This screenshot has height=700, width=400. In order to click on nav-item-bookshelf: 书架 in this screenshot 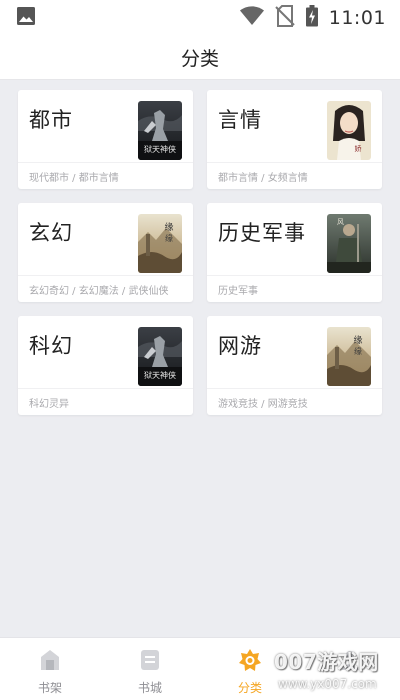, I will do `click(50, 669)`.